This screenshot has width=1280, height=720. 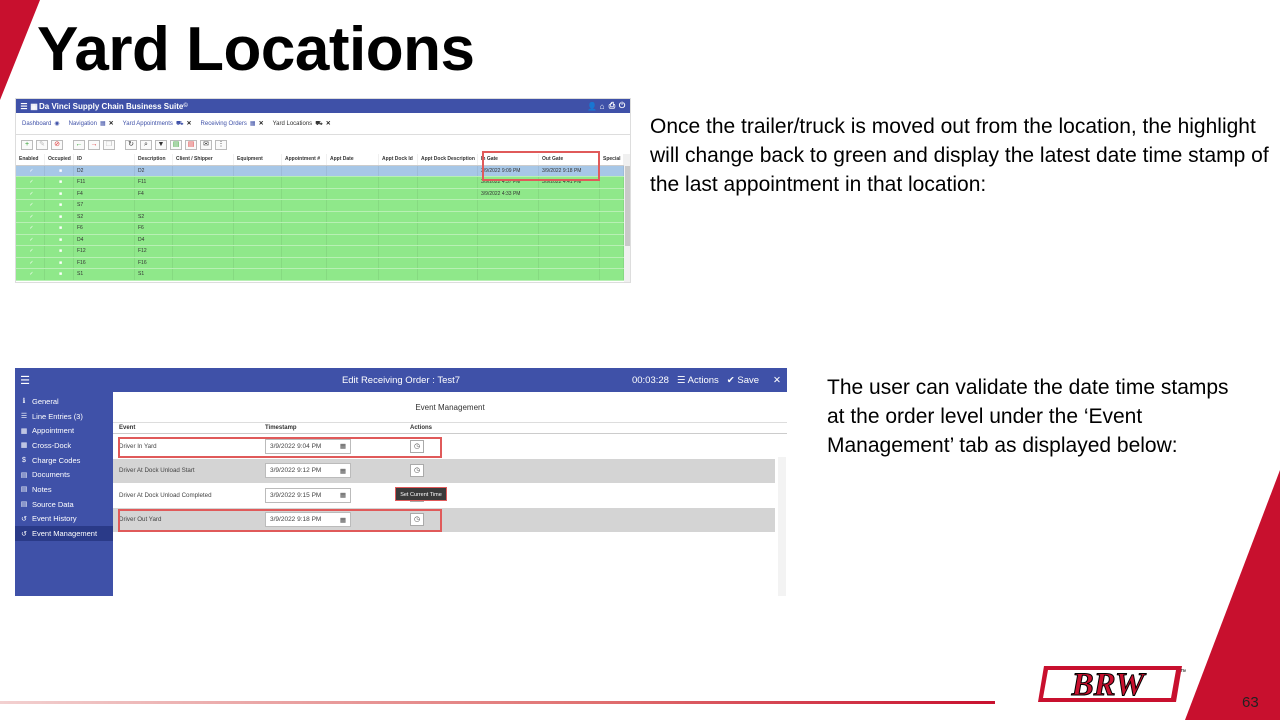 What do you see at coordinates (30, 159) in the screenshot?
I see `column-header: Enabled` at bounding box center [30, 159].